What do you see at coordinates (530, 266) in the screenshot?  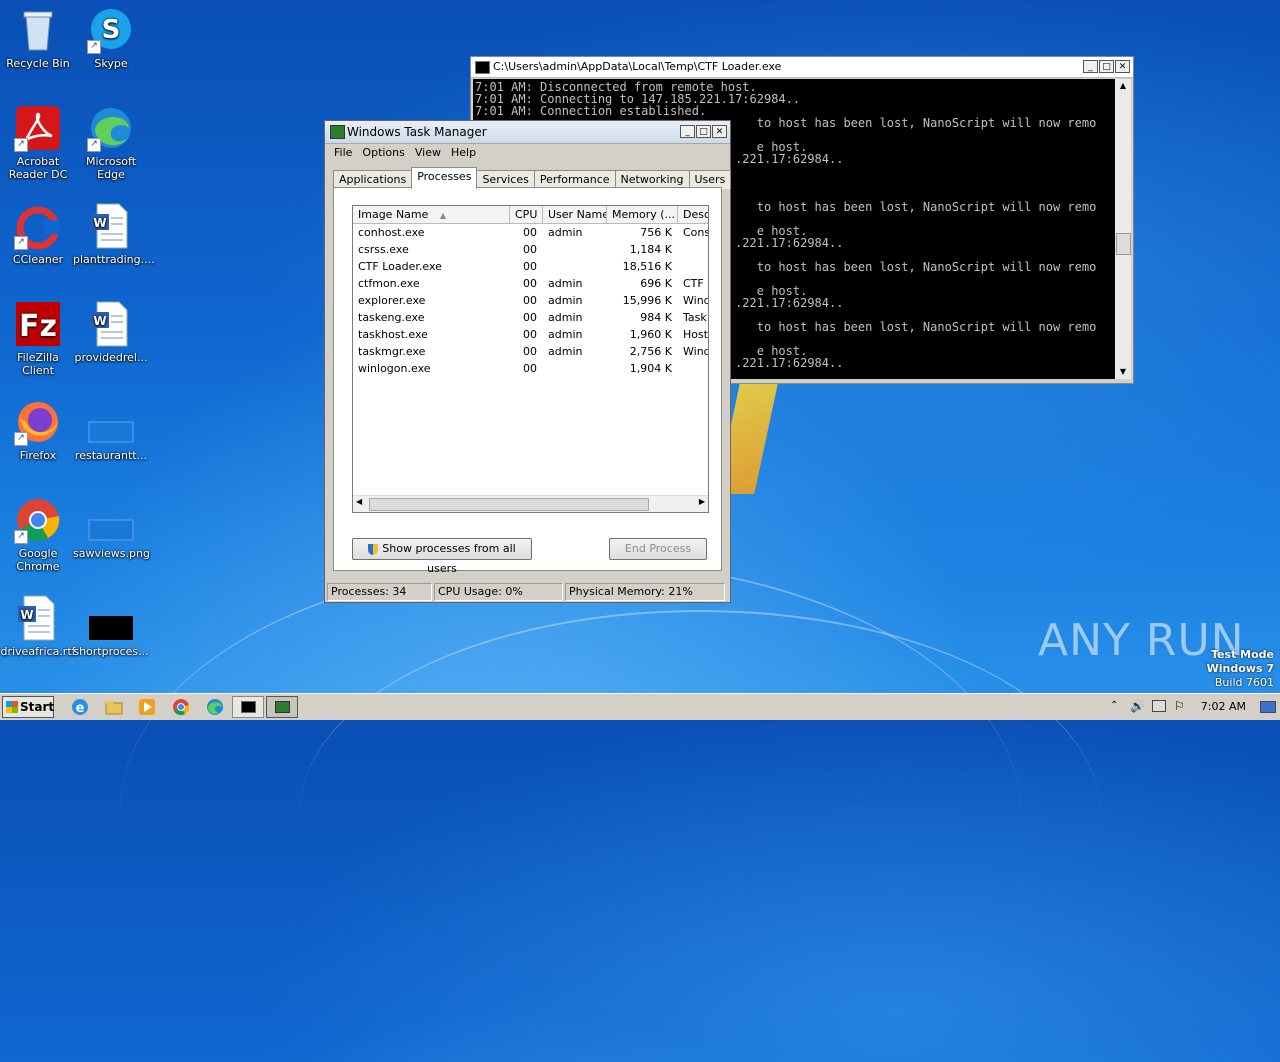 I see `table-row: CTF Loader.exe 00 18,516 K` at bounding box center [530, 266].